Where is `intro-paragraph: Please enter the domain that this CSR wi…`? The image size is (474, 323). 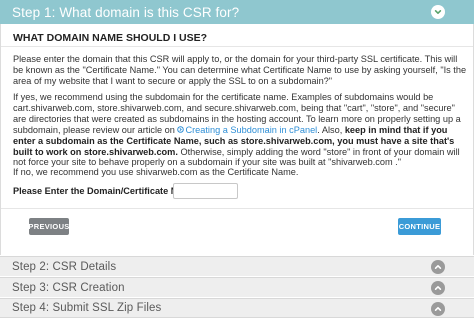 intro-paragraph: Please enter the domain that this CSR wi… is located at coordinates (240, 70).